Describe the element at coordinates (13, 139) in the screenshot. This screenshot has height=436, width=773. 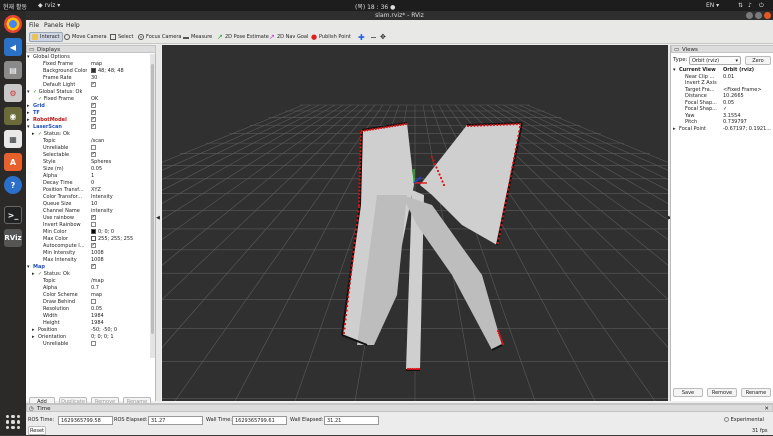
I see `libreoffice-icon: ▦` at that location.